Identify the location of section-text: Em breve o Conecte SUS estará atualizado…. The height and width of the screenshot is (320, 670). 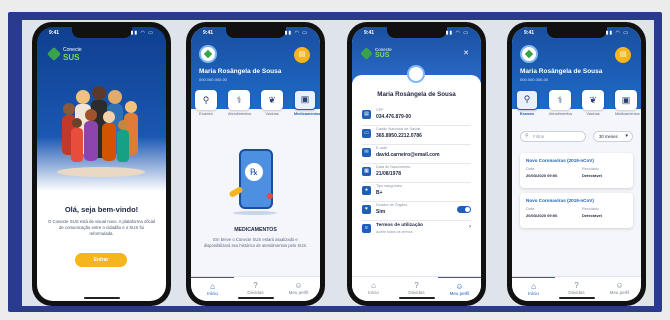
(255, 242).